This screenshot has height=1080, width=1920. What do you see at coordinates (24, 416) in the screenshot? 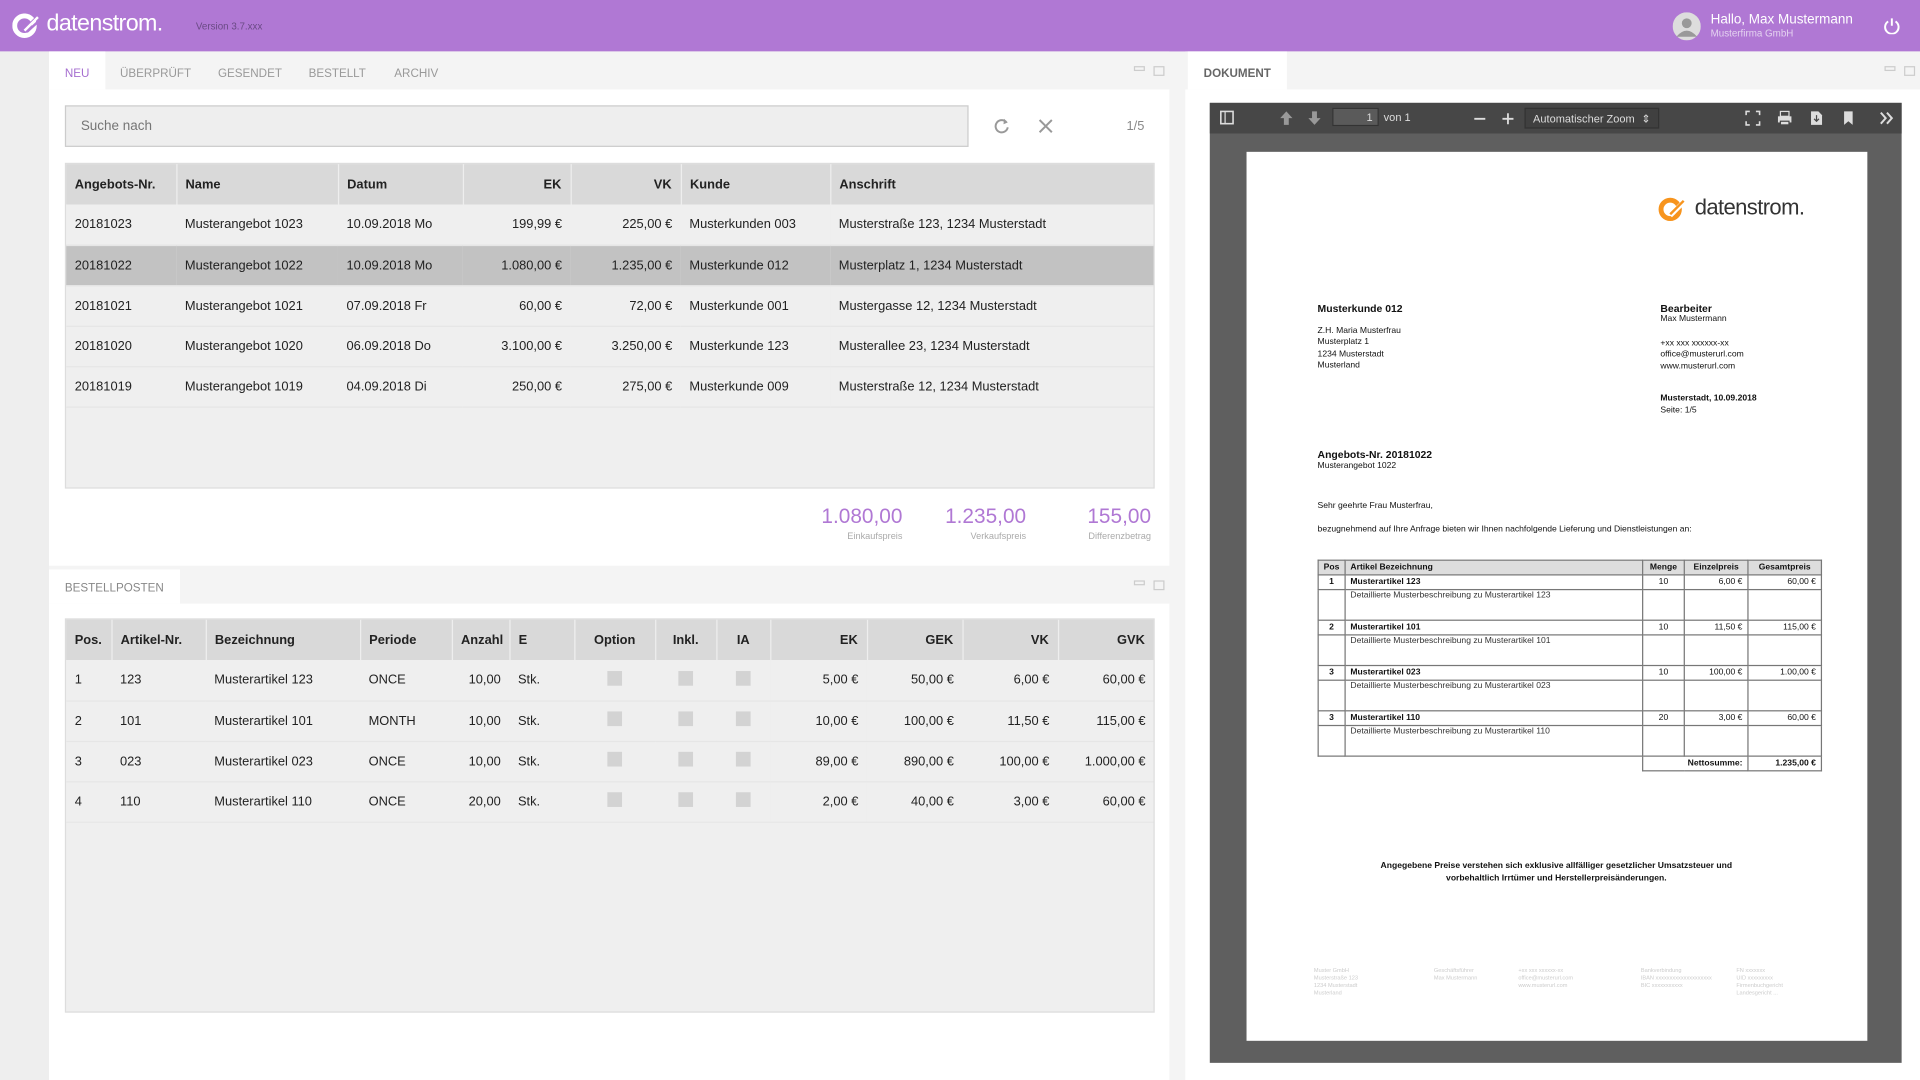
I see `sidebar-item-document-icon` at bounding box center [24, 416].